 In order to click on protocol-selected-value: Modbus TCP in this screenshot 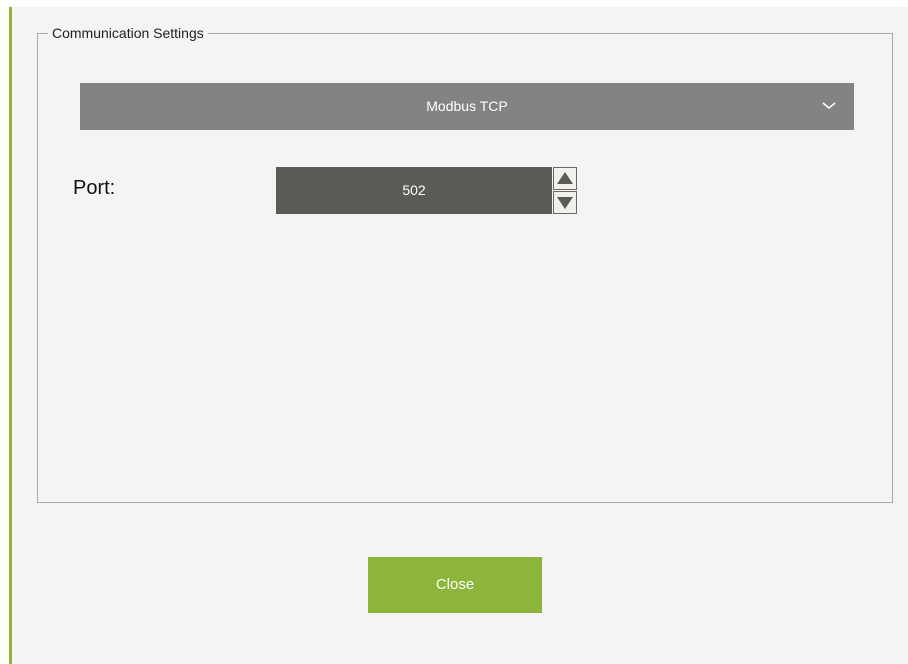, I will do `click(467, 106)`.